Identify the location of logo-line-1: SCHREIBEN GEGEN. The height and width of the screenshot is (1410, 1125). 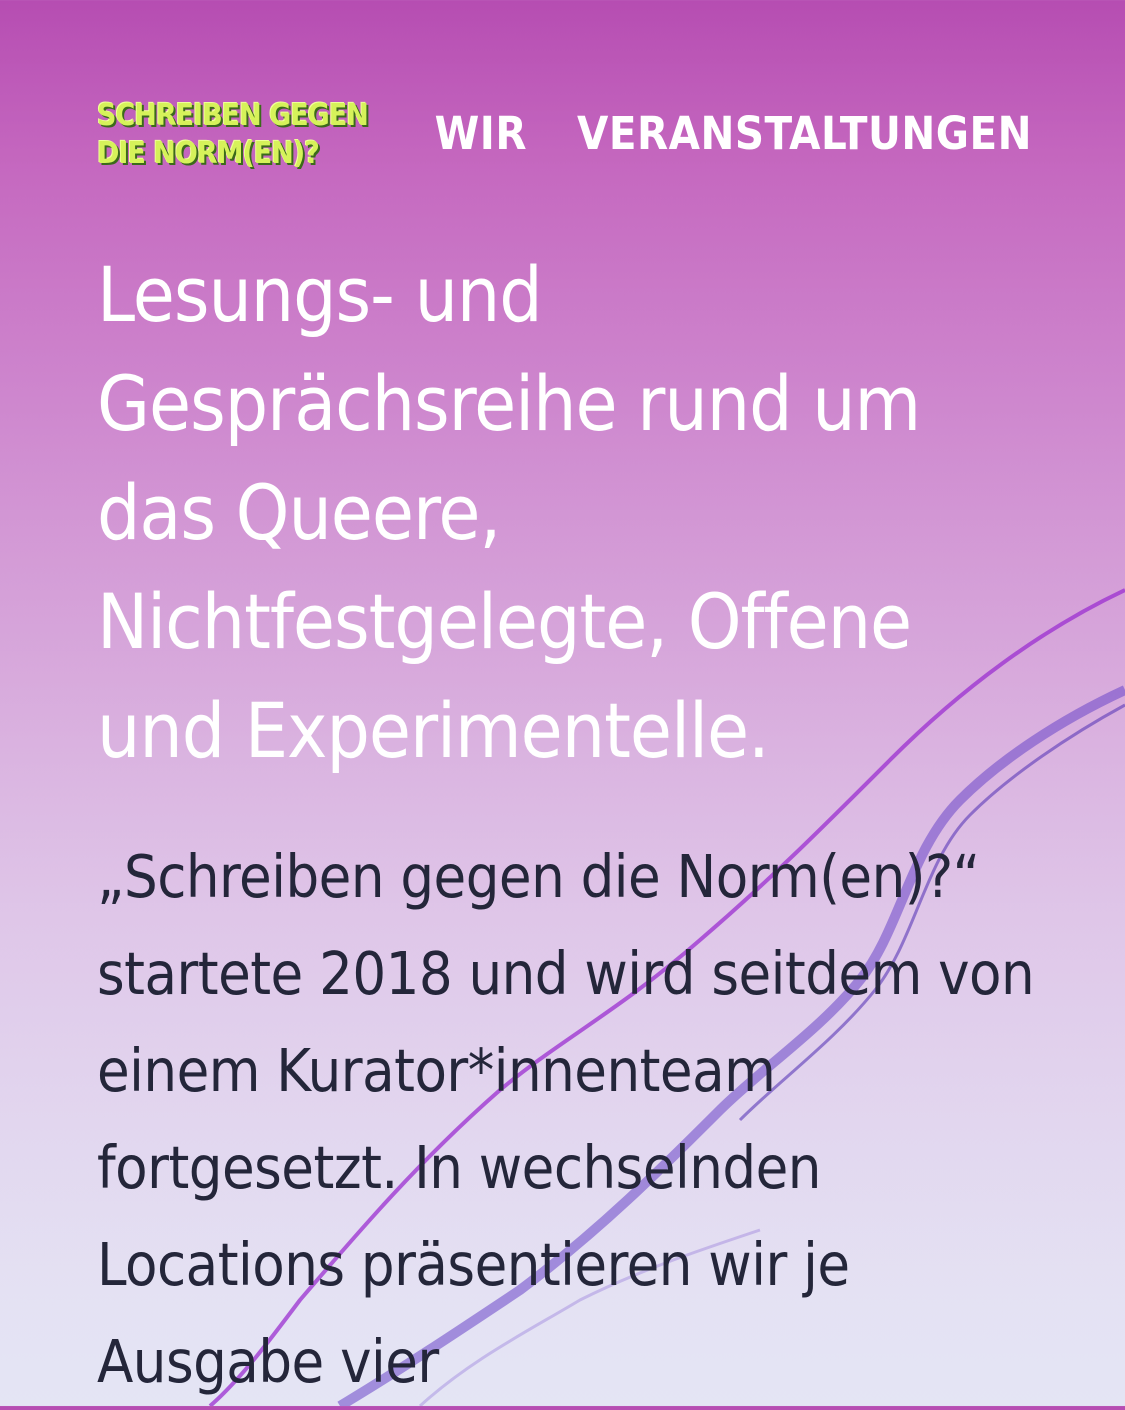
(233, 115).